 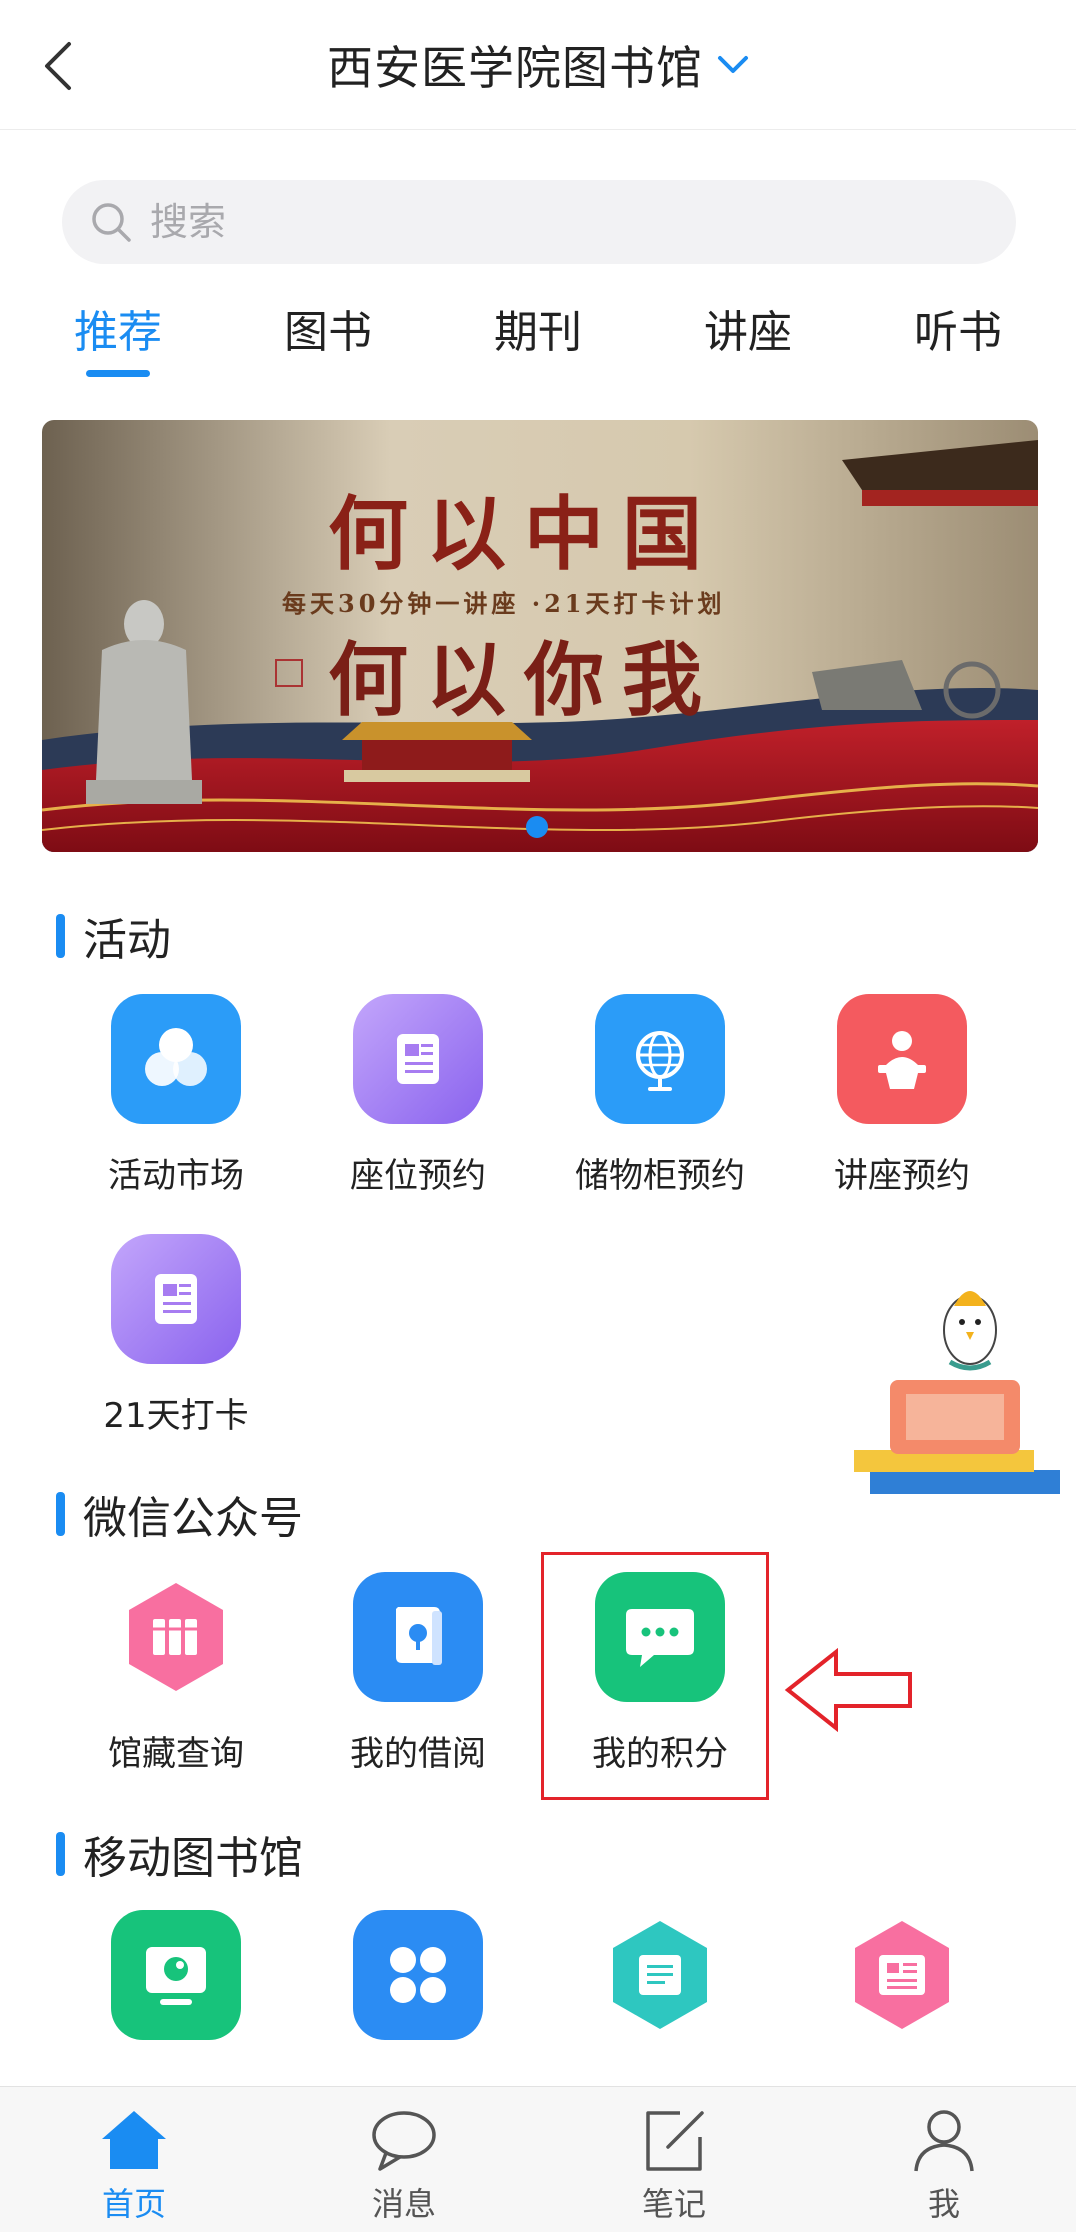 I want to click on nav-label: 首页, so click(x=133, y=2204).